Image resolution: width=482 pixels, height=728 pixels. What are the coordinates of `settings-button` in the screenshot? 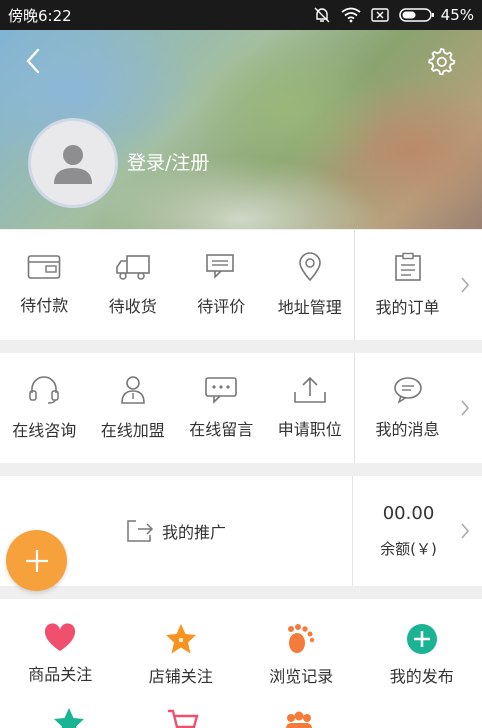 It's located at (441, 61).